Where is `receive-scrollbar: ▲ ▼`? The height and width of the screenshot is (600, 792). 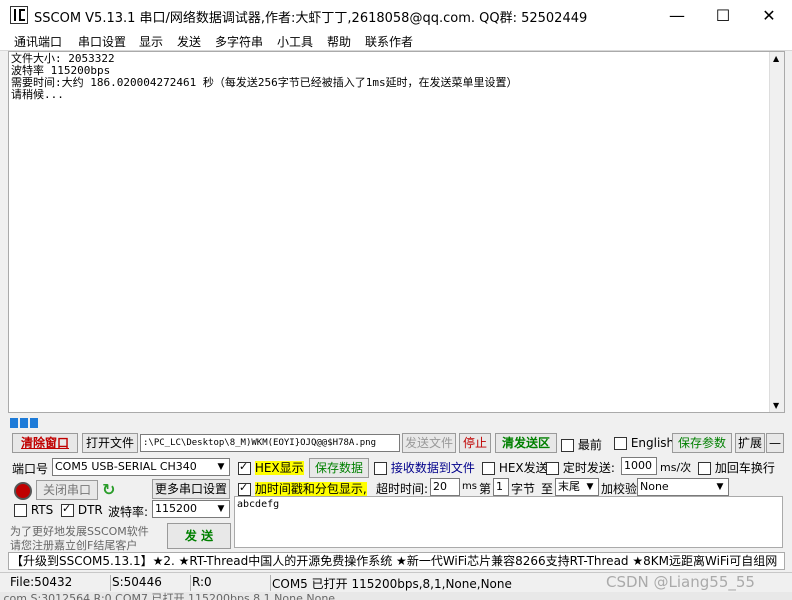 receive-scrollbar: ▲ ▼ is located at coordinates (776, 232).